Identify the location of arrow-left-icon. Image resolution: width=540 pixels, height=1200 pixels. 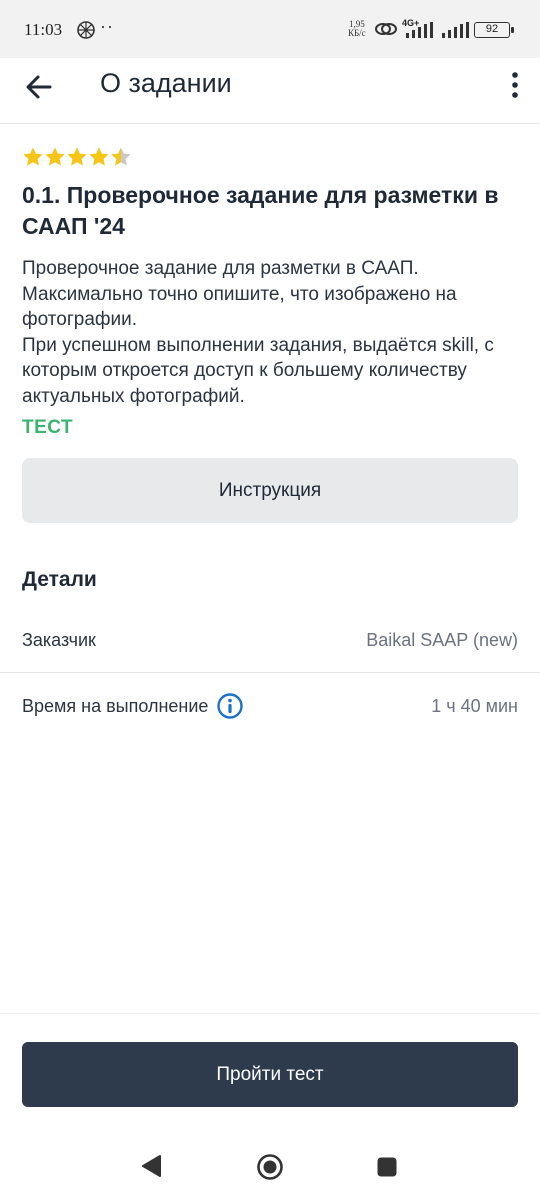
(39, 87).